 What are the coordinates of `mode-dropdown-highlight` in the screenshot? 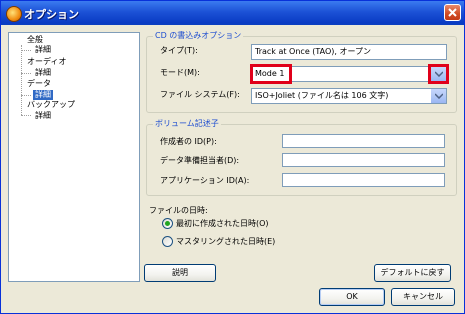 It's located at (438, 74).